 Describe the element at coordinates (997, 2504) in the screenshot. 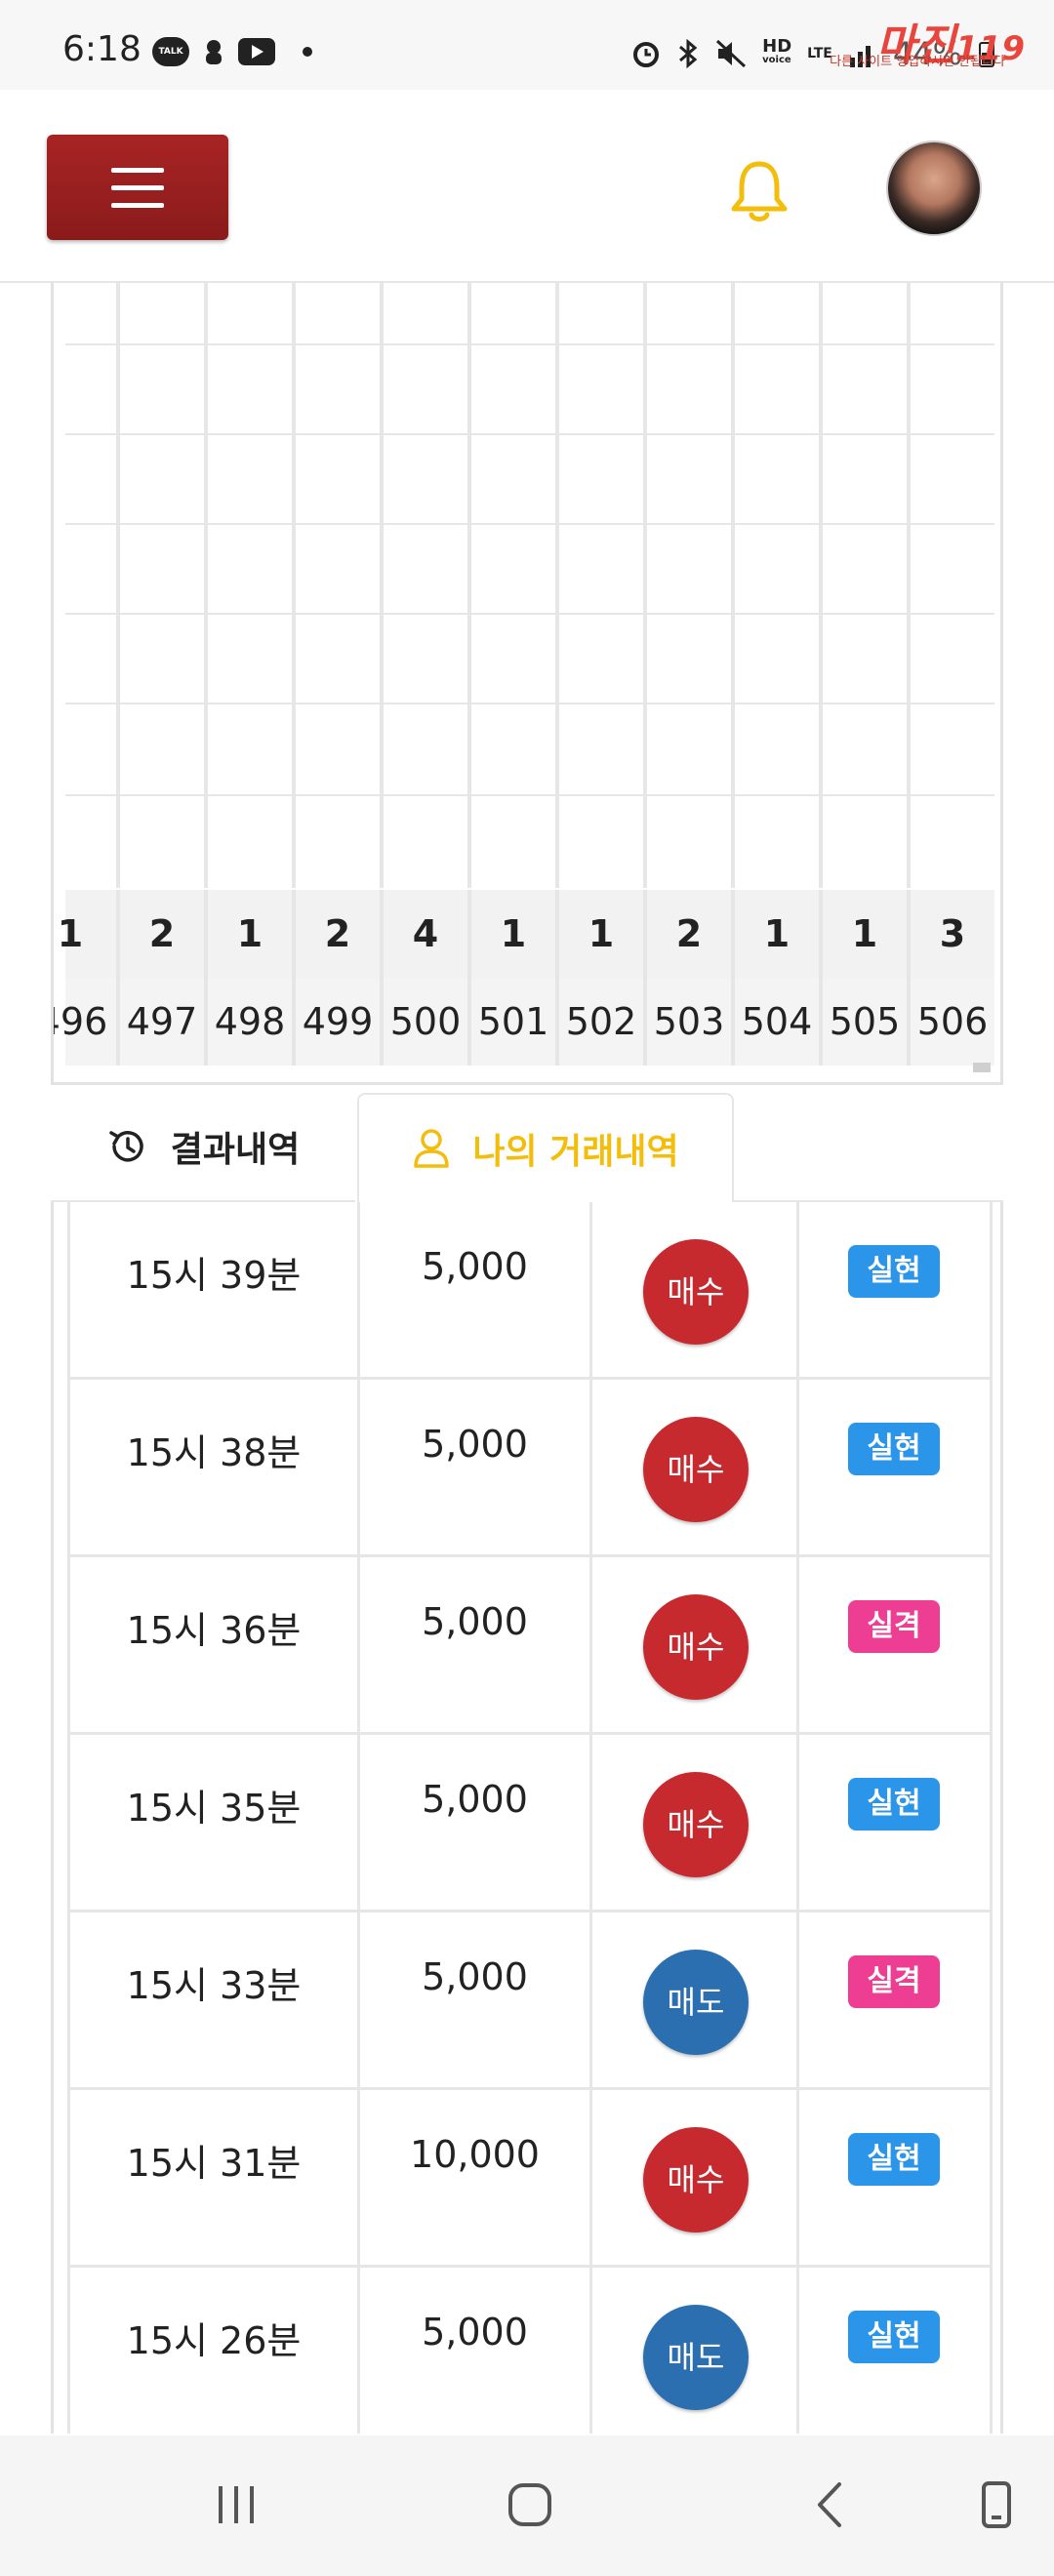

I see `rotate-screen-icon` at that location.